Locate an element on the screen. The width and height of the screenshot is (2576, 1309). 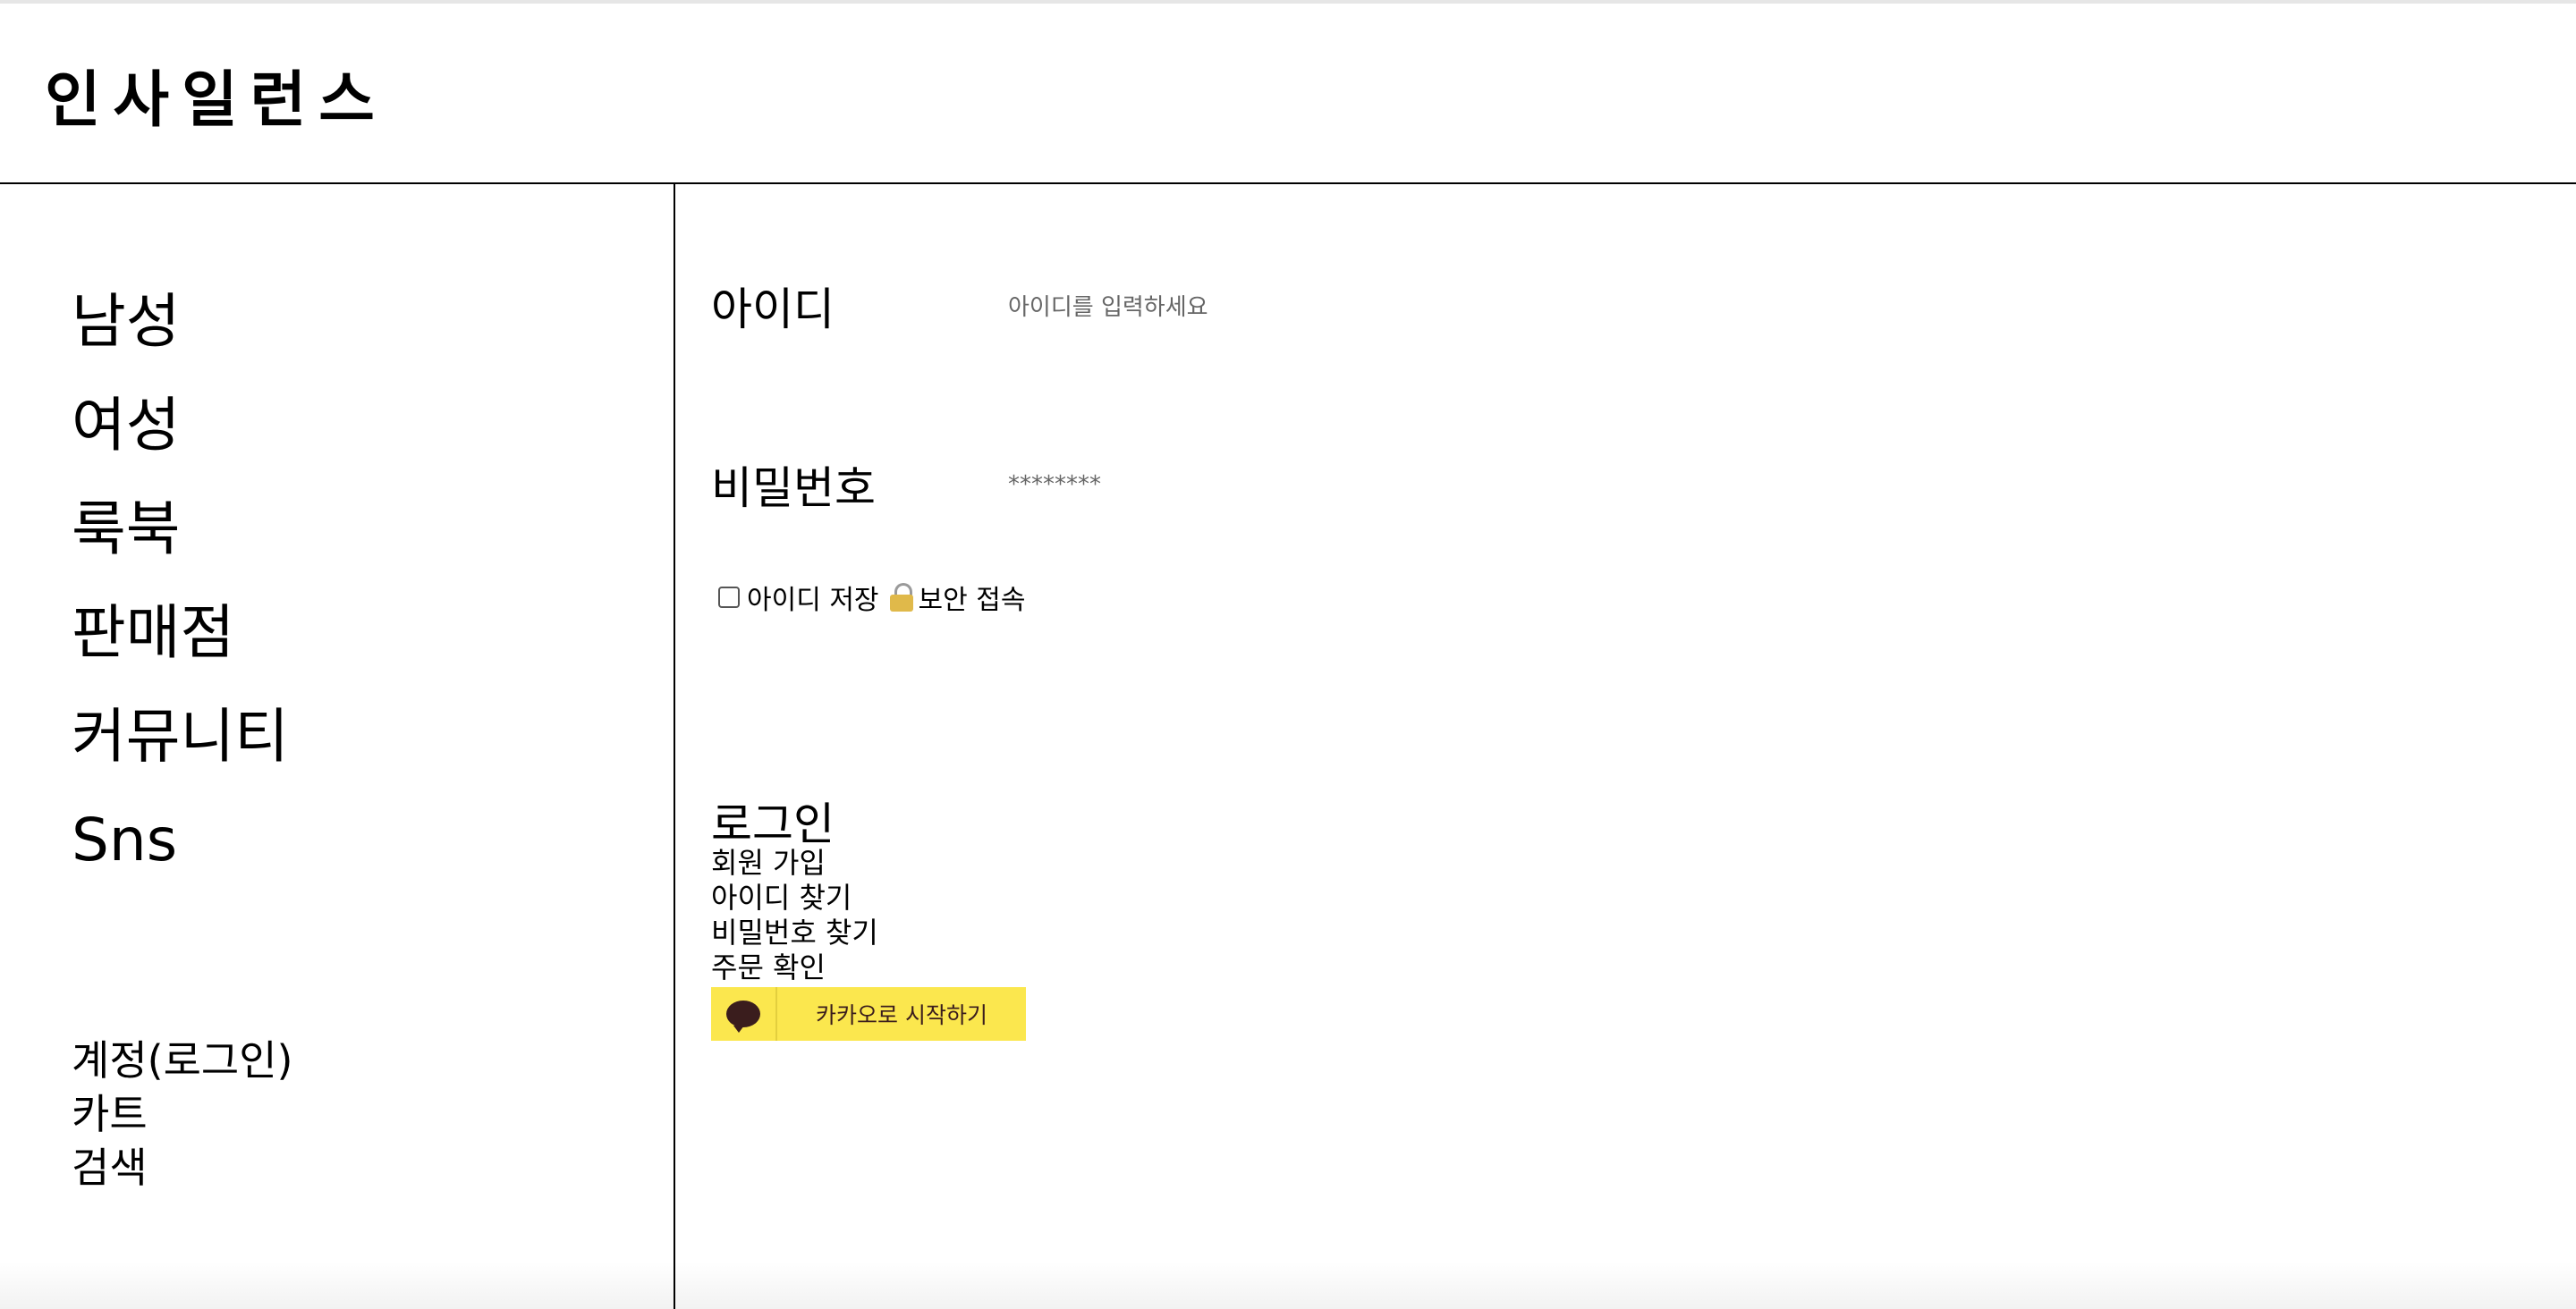
cart-link: 카트 is located at coordinates (182, 1114).